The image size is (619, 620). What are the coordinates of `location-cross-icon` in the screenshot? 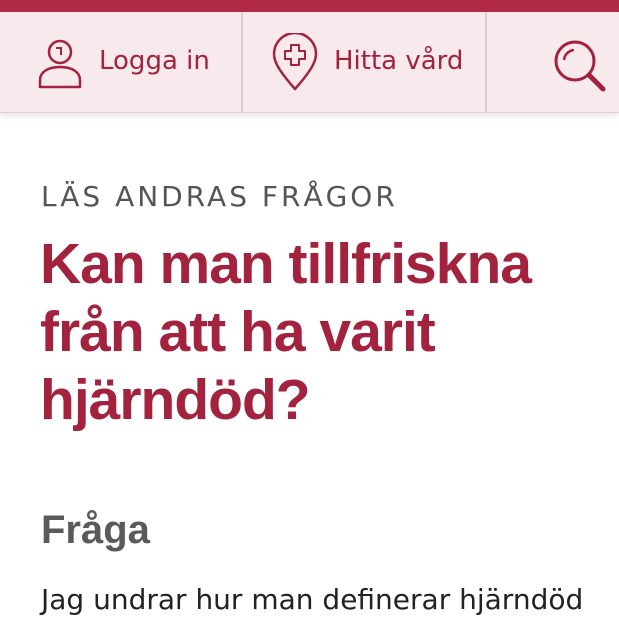 It's located at (295, 63).